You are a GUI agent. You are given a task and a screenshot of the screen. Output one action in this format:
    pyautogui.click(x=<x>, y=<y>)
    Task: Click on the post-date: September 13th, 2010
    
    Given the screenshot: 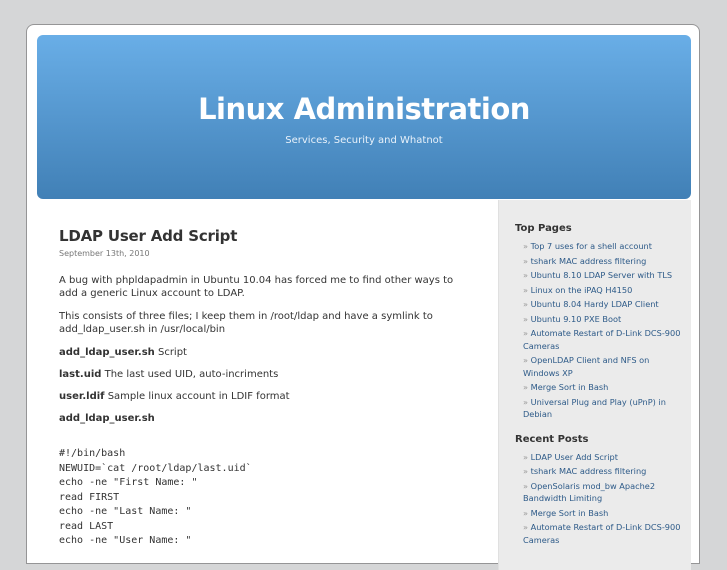 What is the action you would take?
    pyautogui.click(x=104, y=253)
    